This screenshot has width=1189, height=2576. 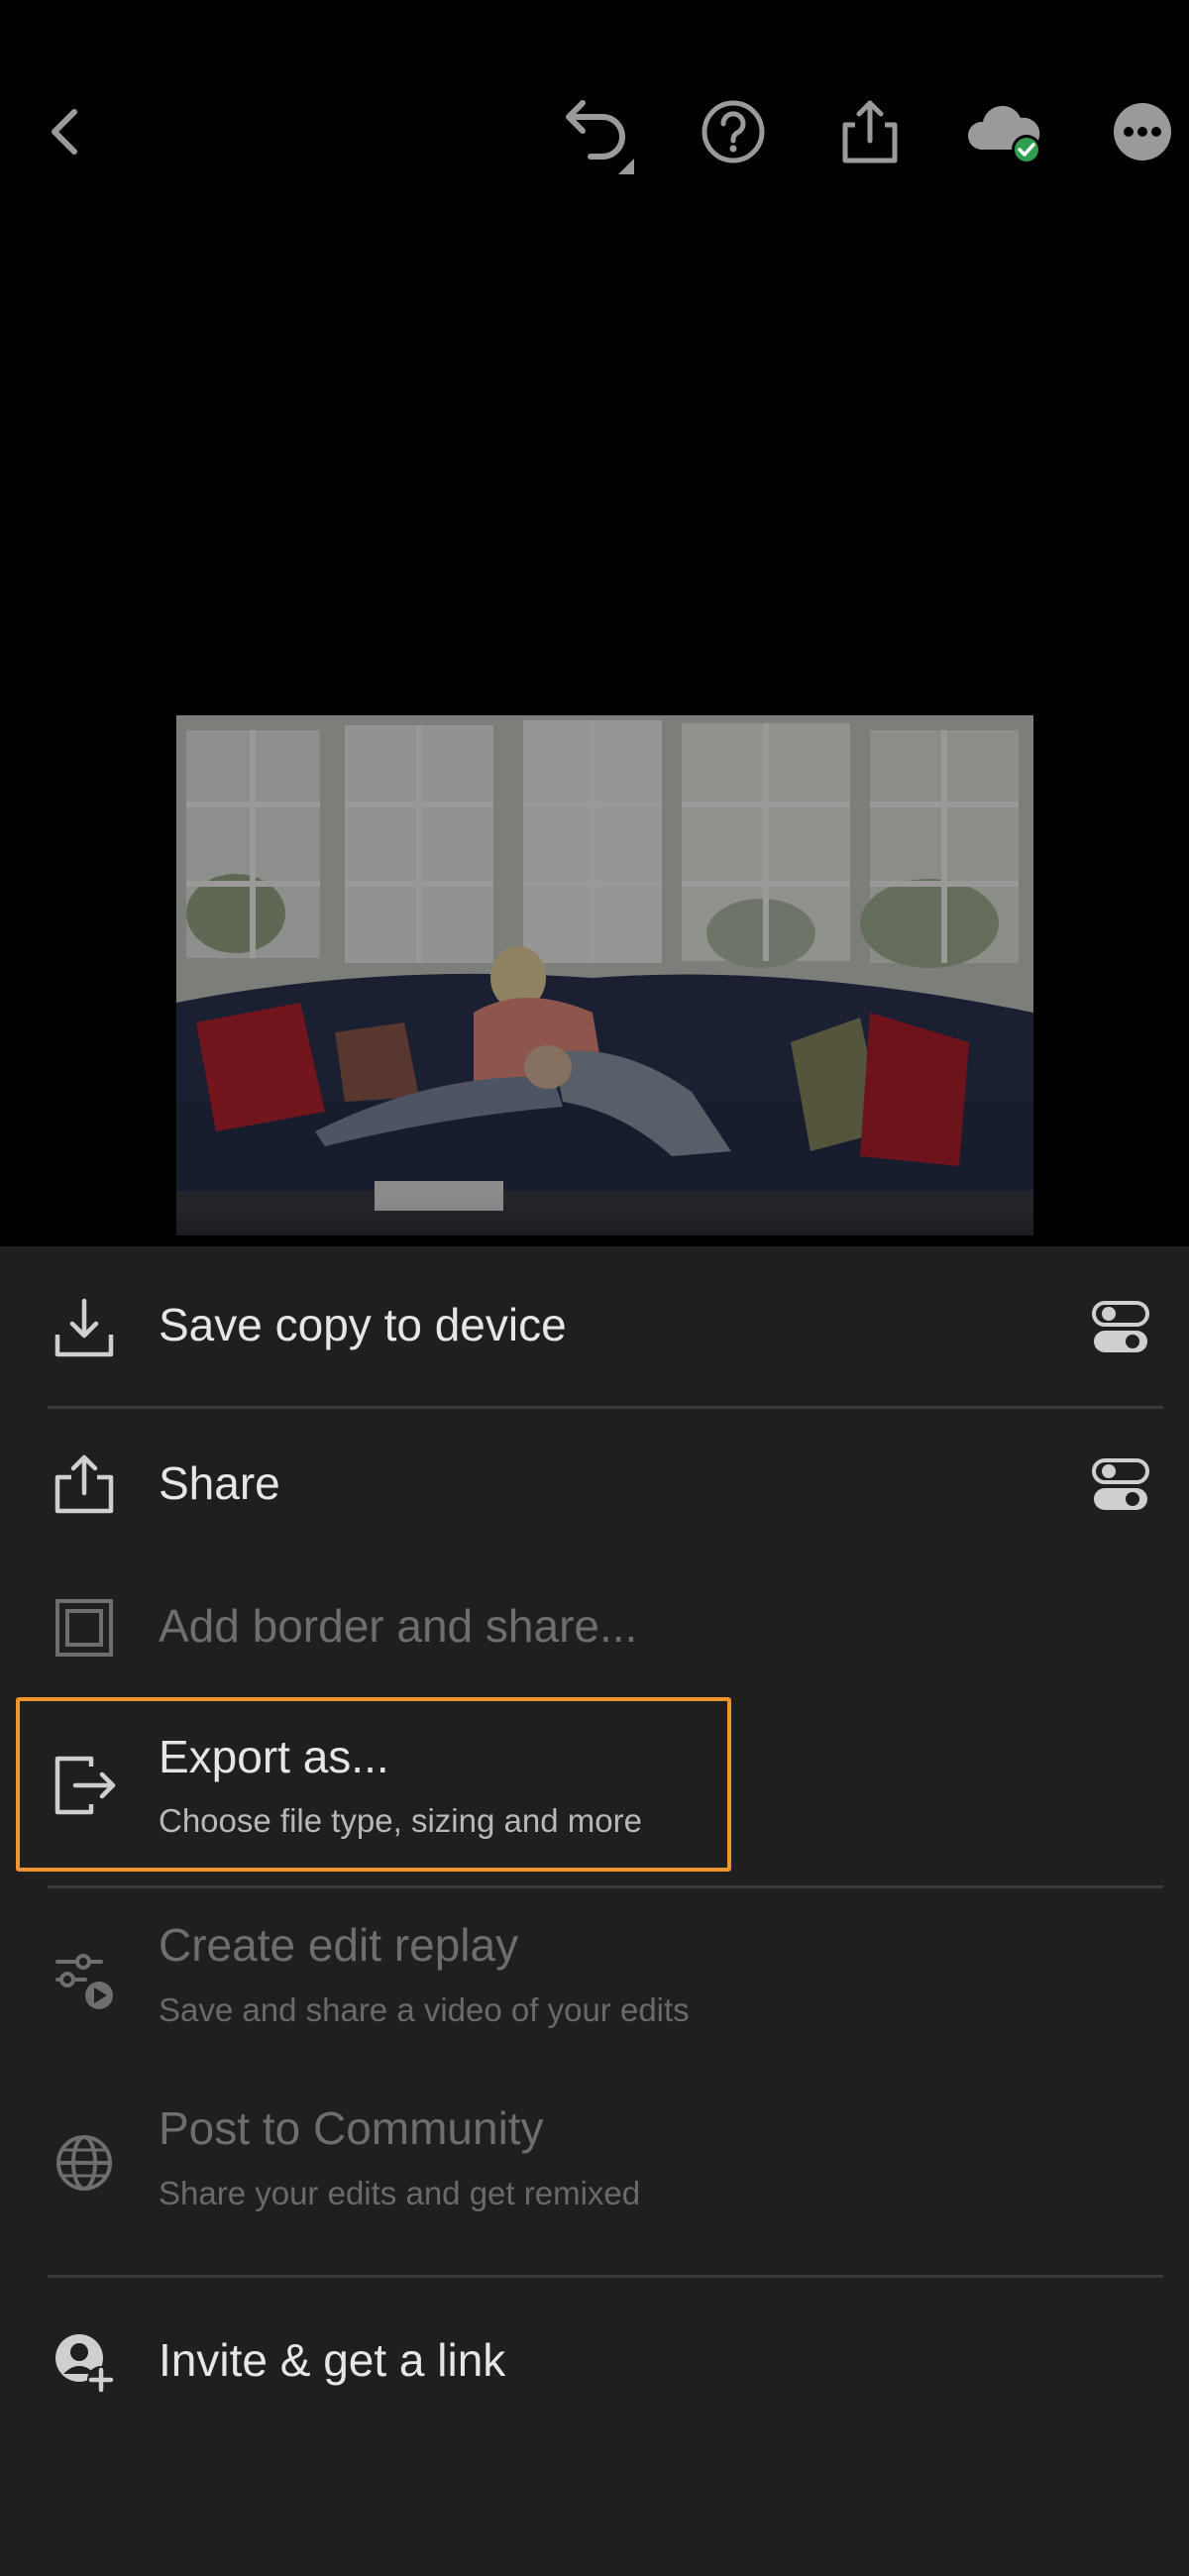 What do you see at coordinates (594, 1483) in the screenshot?
I see `share-item: Share` at bounding box center [594, 1483].